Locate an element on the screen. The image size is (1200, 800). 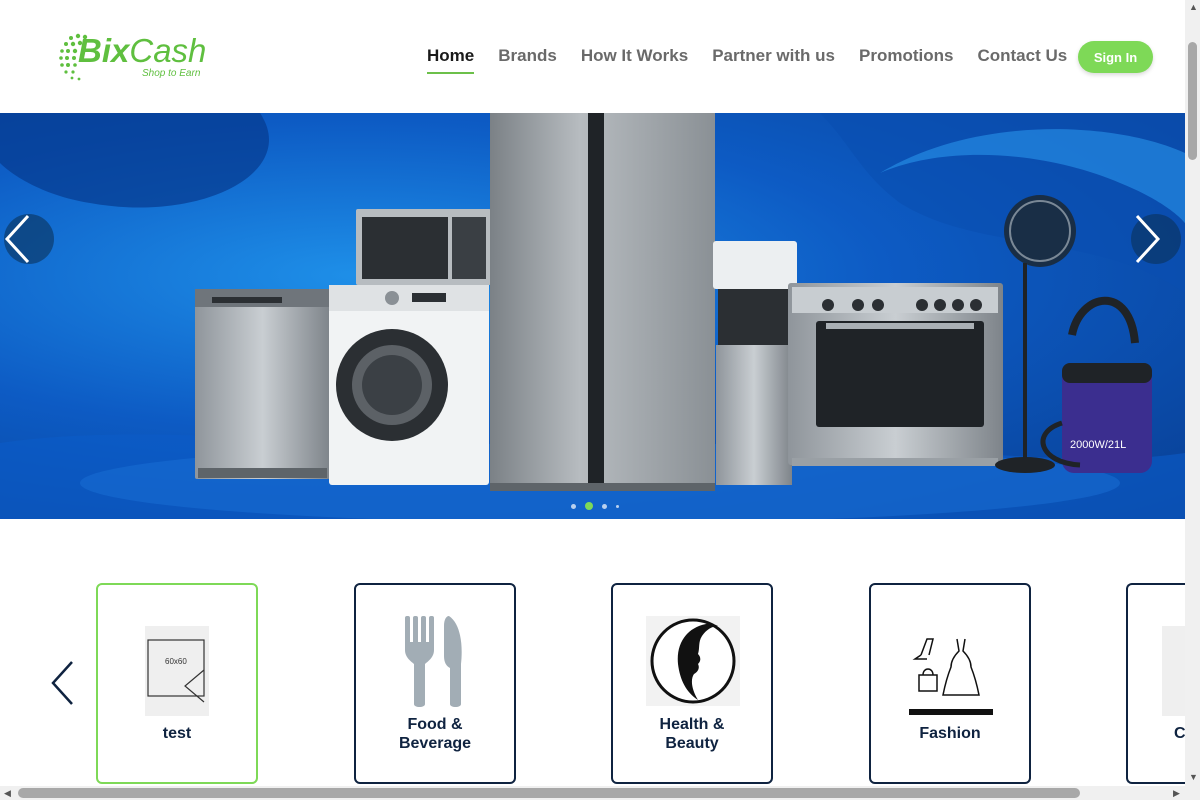
bixcash-logo: BixCash Shop to Earn is located at coordinates (136, 56).